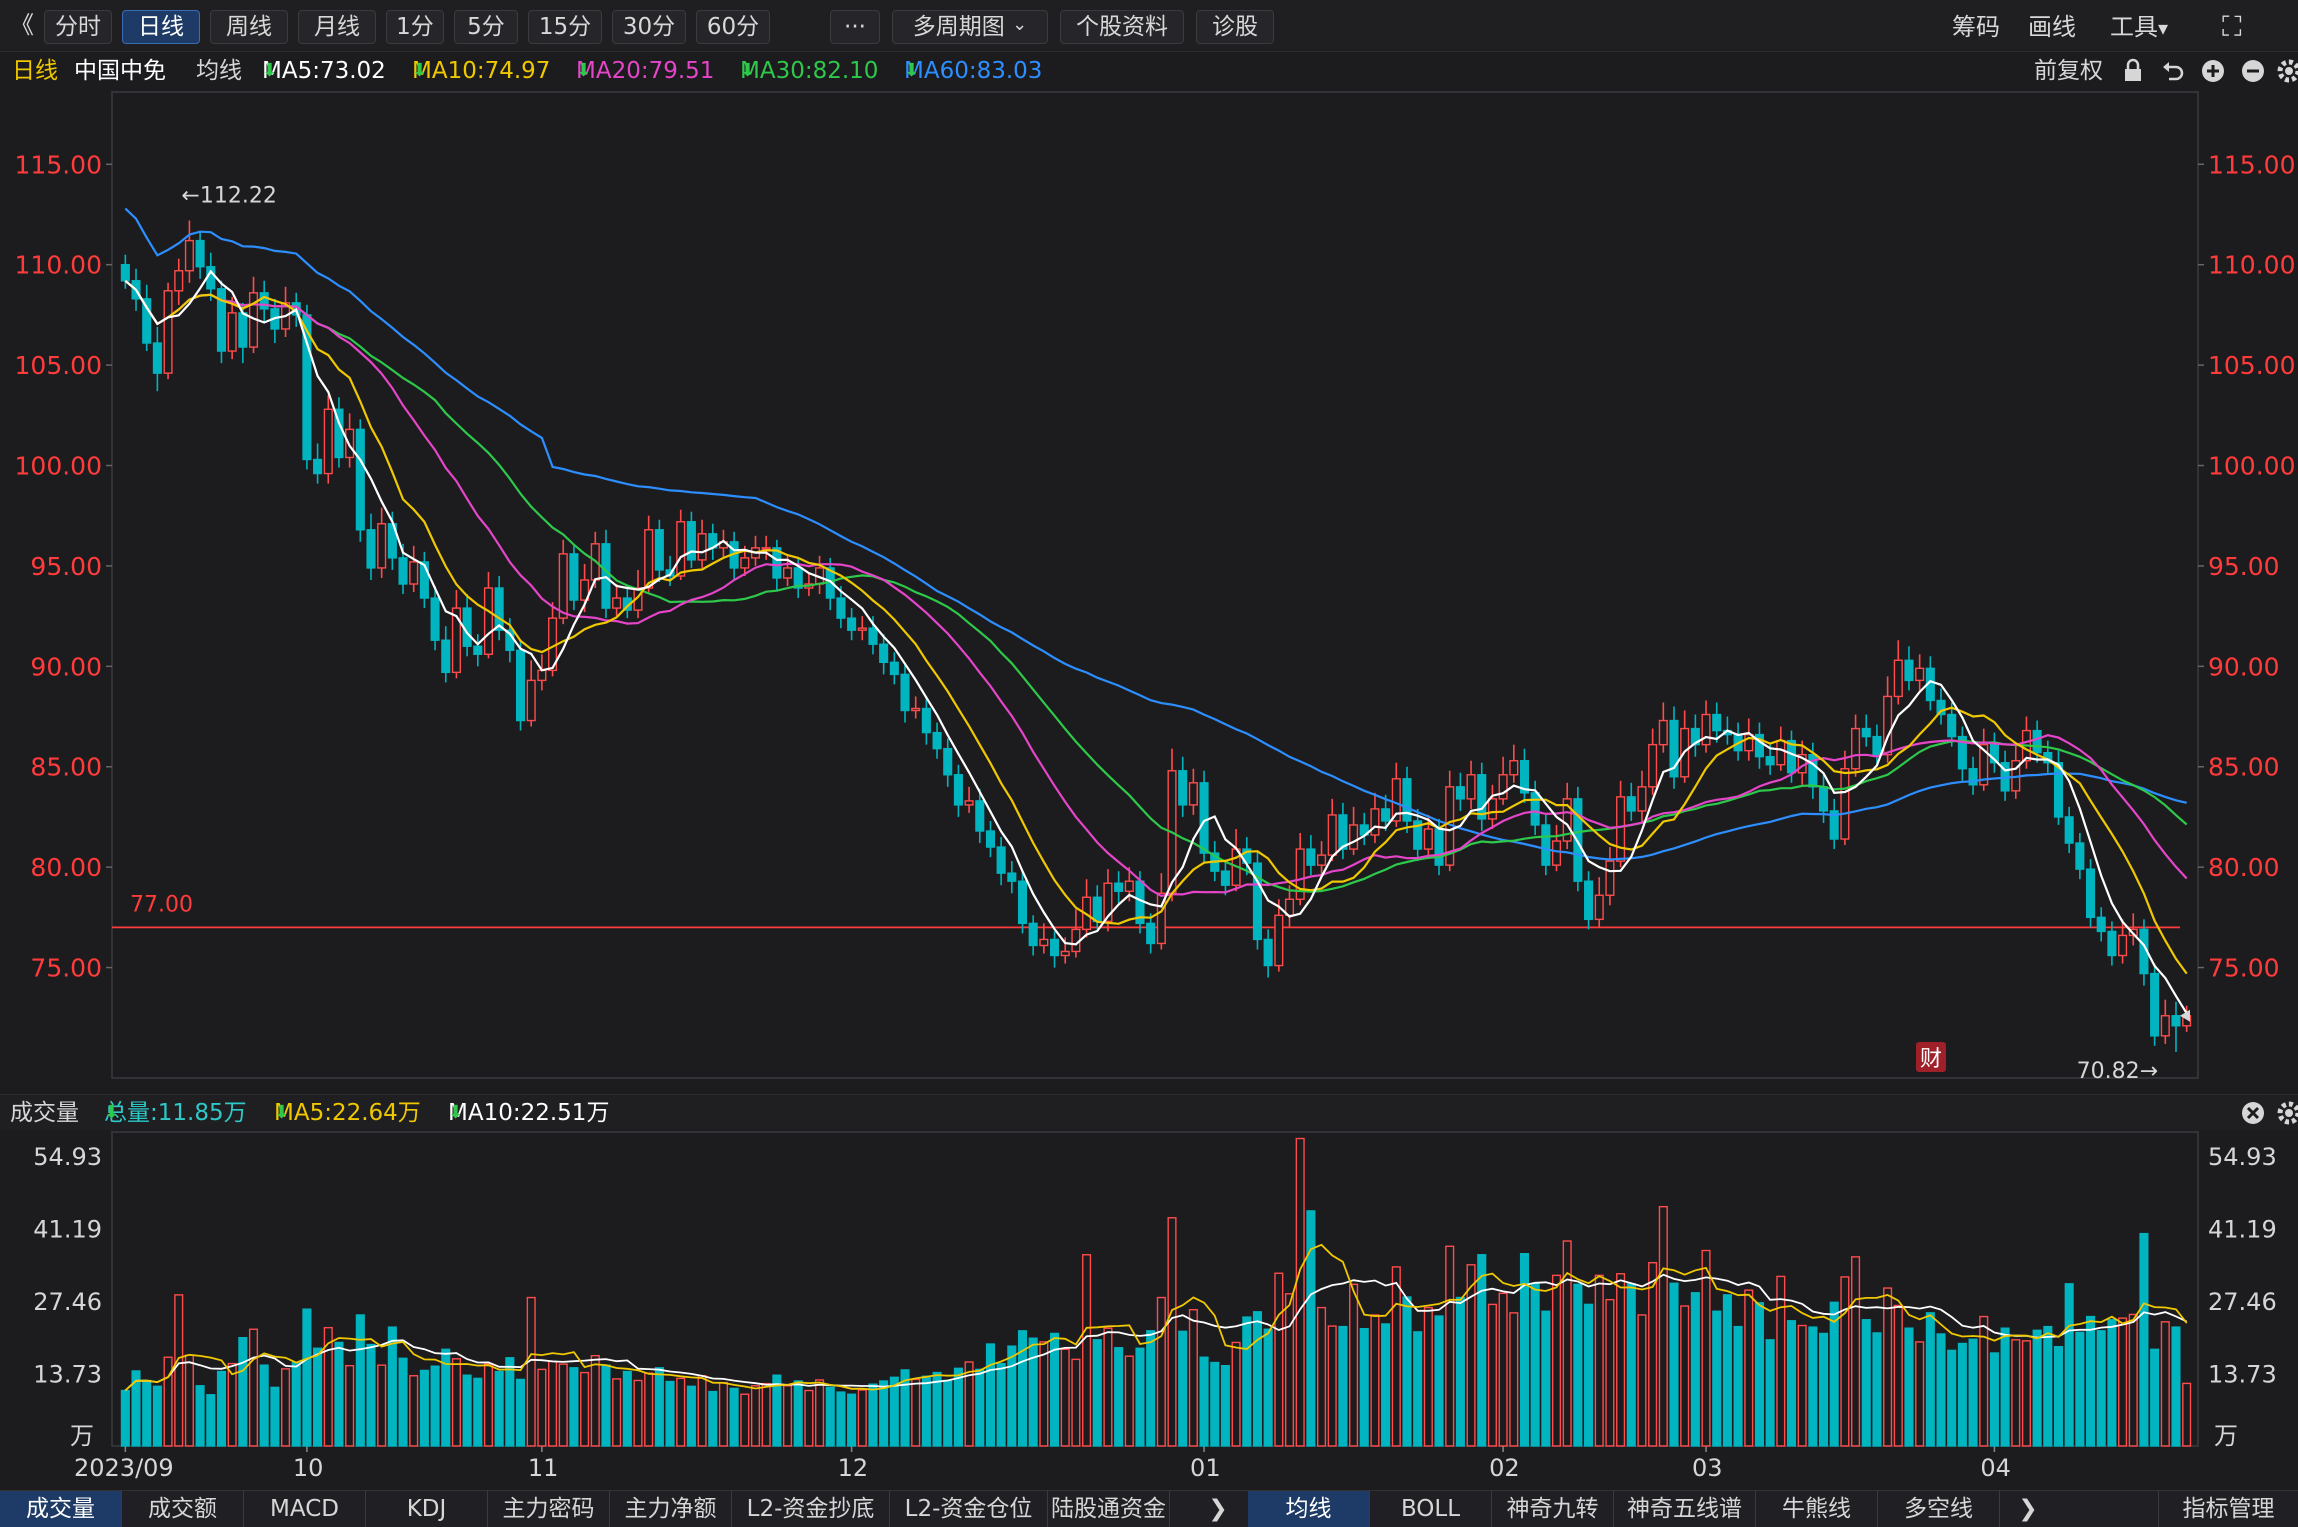 The image size is (2298, 1527). I want to click on reference-line-label: 77.00, so click(161, 904).